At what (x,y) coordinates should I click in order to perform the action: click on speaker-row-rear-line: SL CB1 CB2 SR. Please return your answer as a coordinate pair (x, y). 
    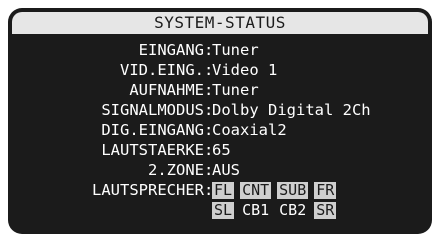
    Looking at the image, I should click on (220, 210).